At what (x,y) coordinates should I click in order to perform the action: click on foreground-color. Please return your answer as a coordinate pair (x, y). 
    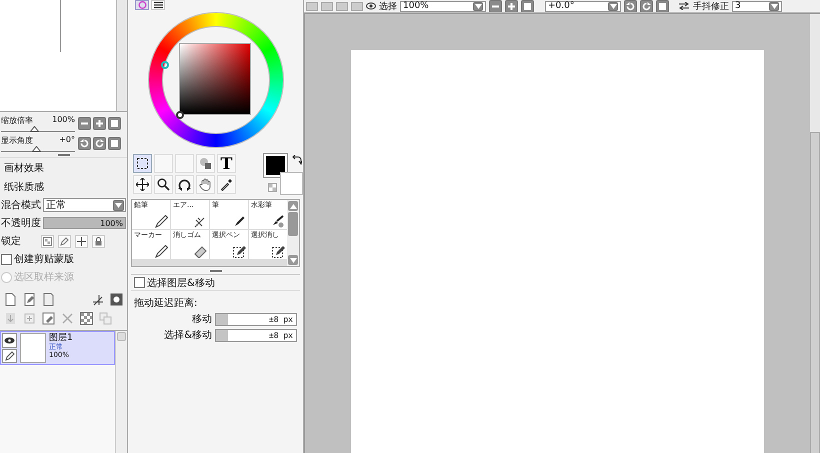
    Looking at the image, I should click on (275, 165).